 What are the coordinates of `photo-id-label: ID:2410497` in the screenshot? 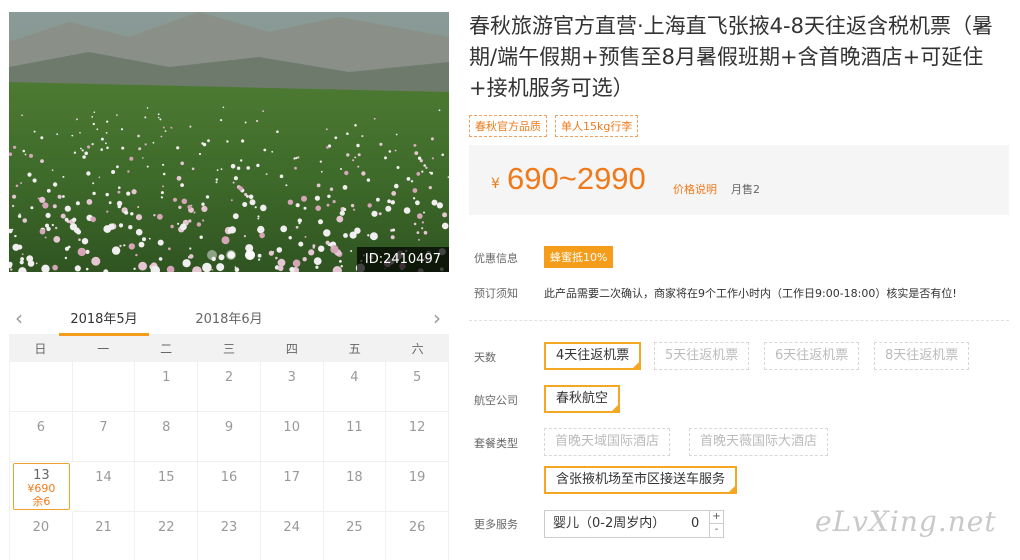 It's located at (402, 259).